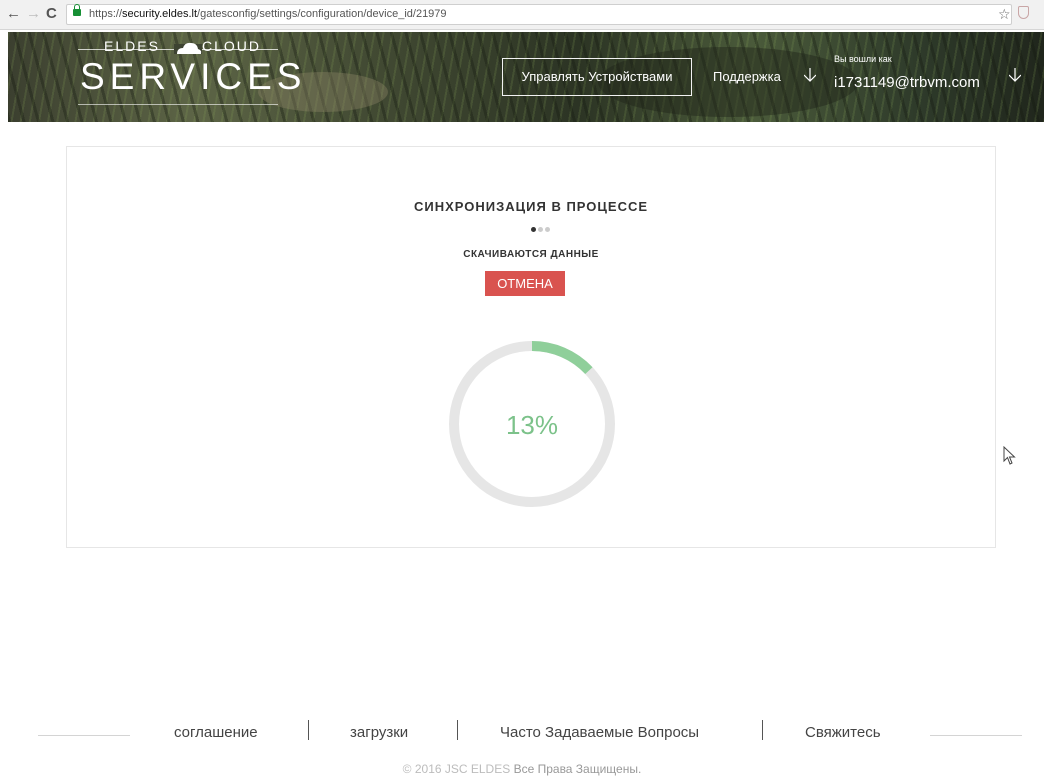 Image resolution: width=1044 pixels, height=776 pixels. I want to click on manage-devices-button: Управлять Устройствами, so click(597, 77).